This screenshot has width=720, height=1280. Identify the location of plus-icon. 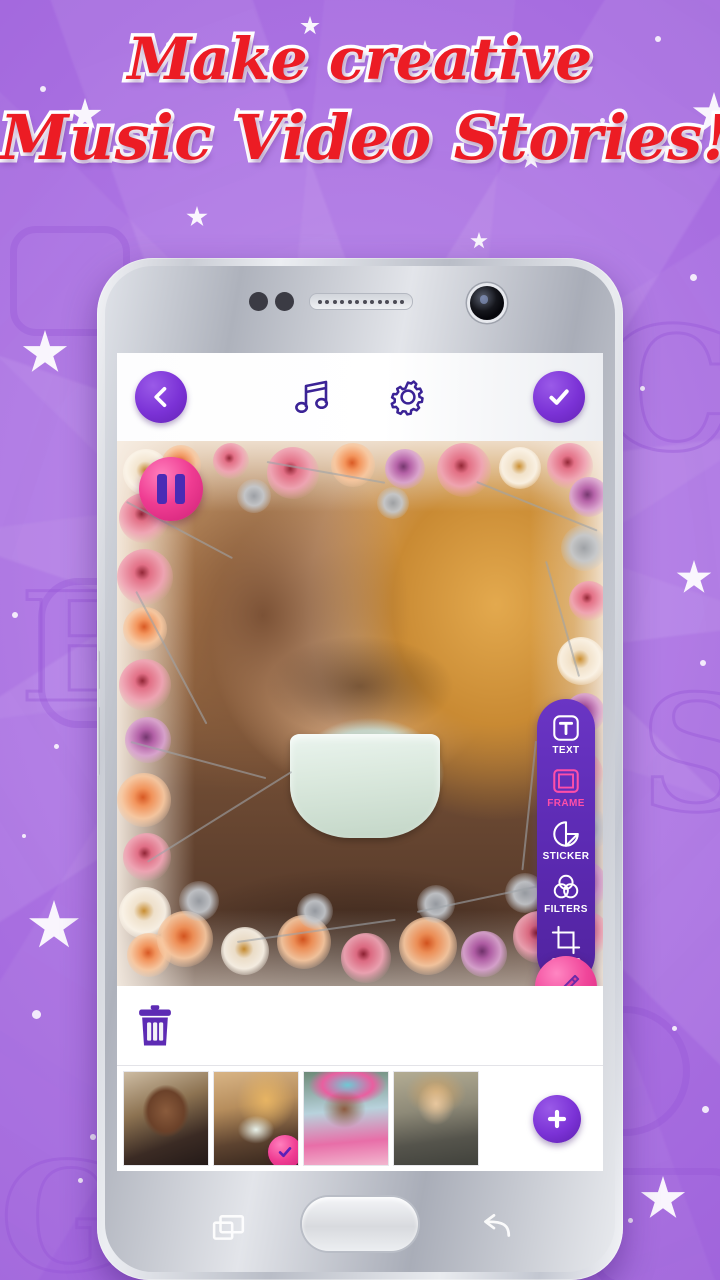
(557, 1118).